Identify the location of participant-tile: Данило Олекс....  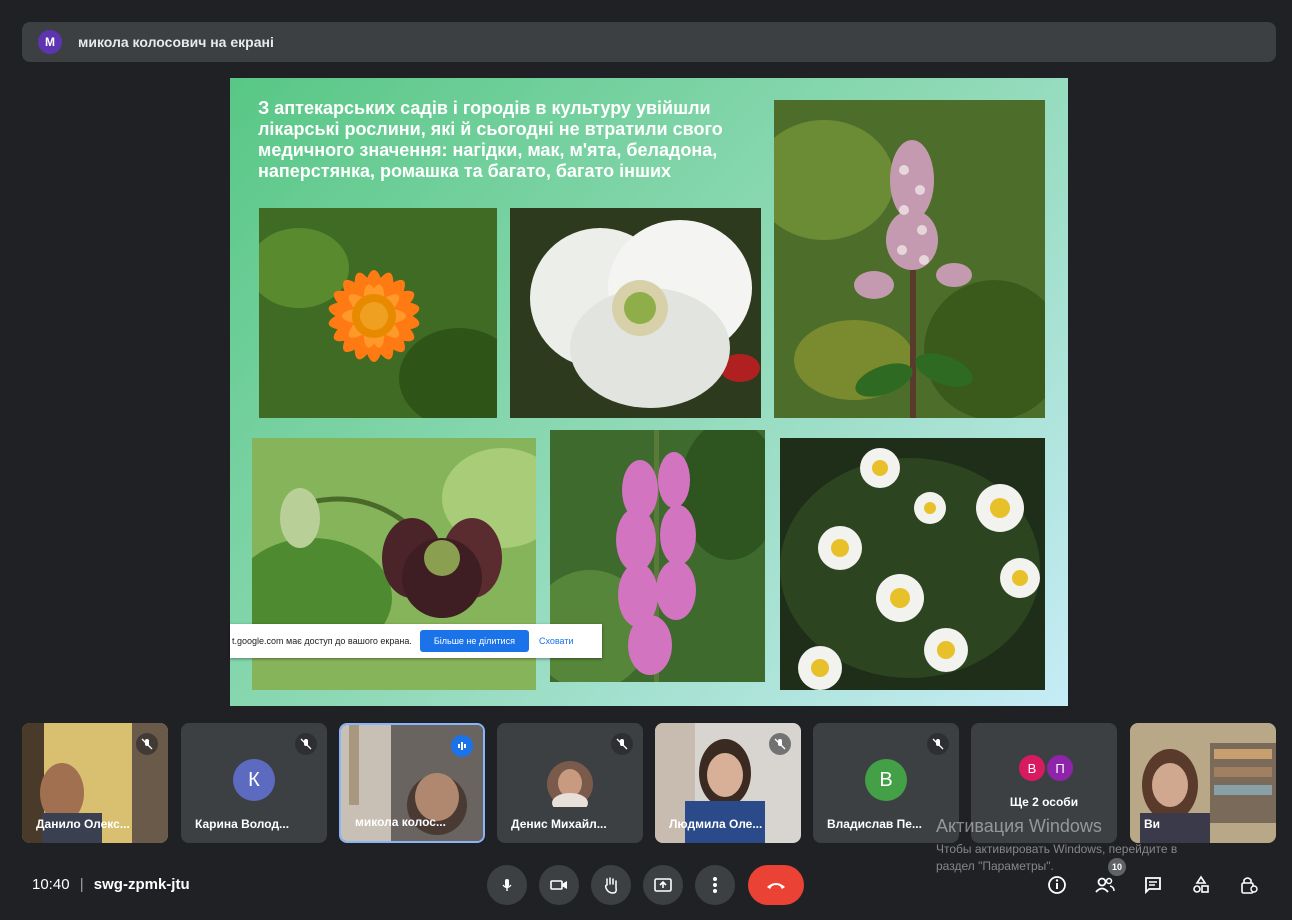
(95, 783).